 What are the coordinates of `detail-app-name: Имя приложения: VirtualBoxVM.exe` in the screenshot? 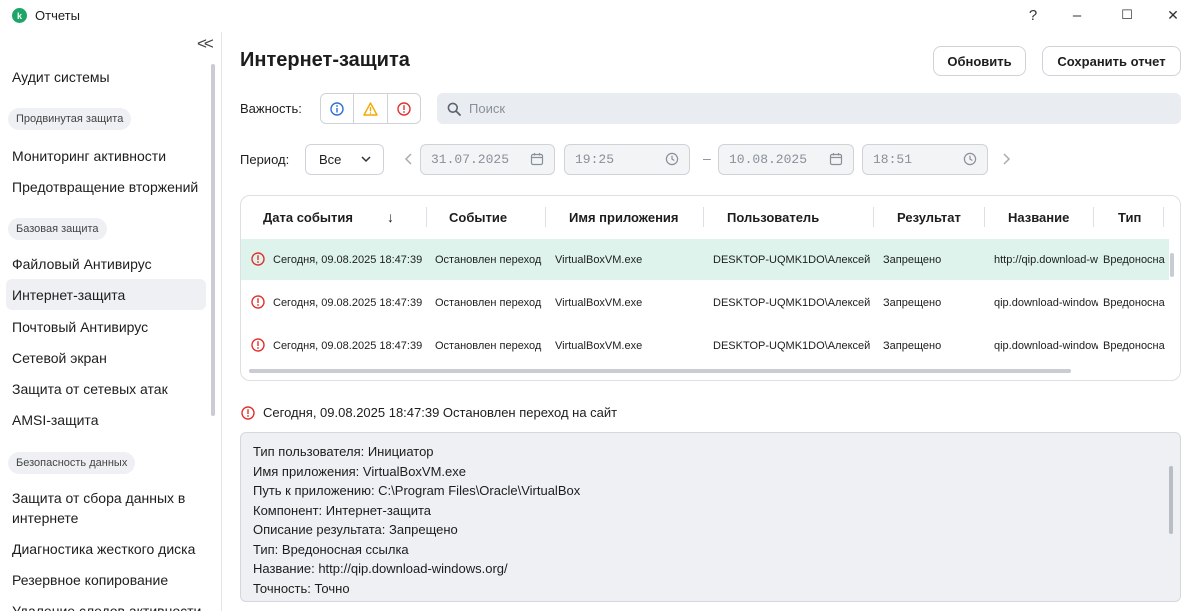 It's located at (359, 471).